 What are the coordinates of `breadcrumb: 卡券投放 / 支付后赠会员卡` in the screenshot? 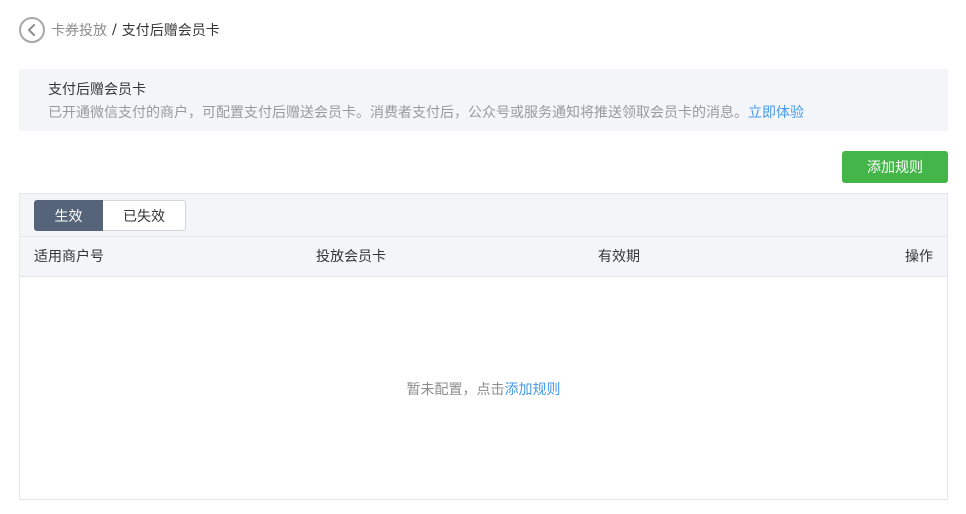 It's located at (119, 30).